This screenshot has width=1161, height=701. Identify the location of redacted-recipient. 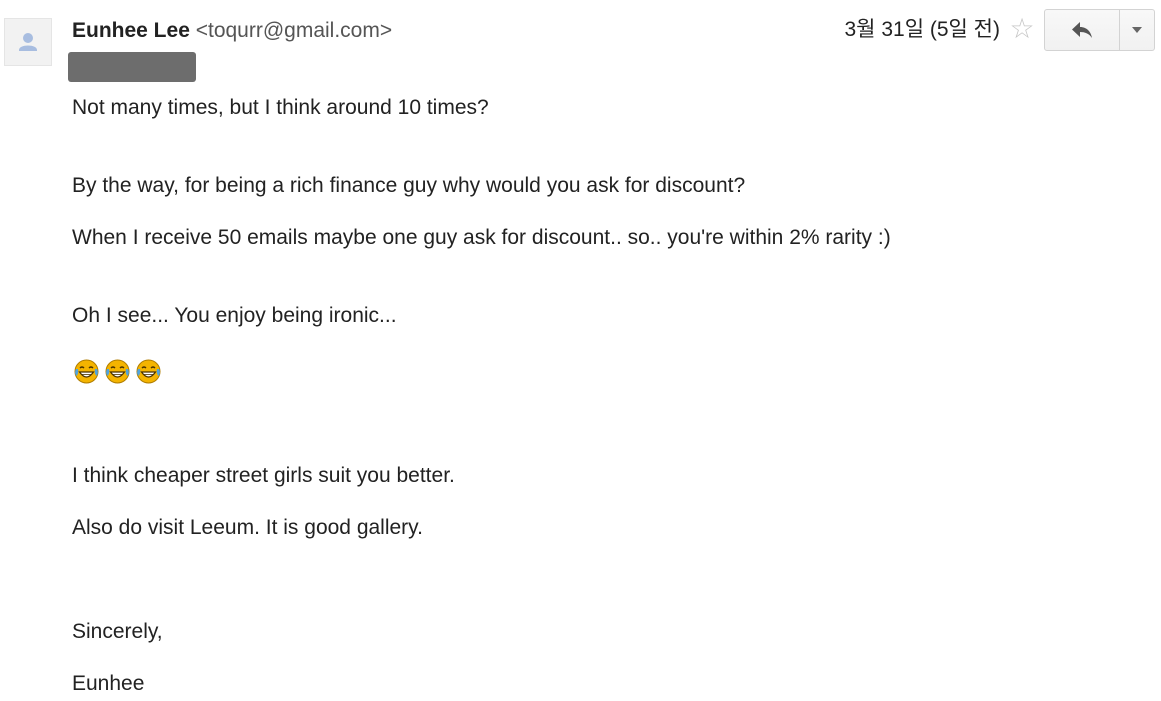
(132, 67).